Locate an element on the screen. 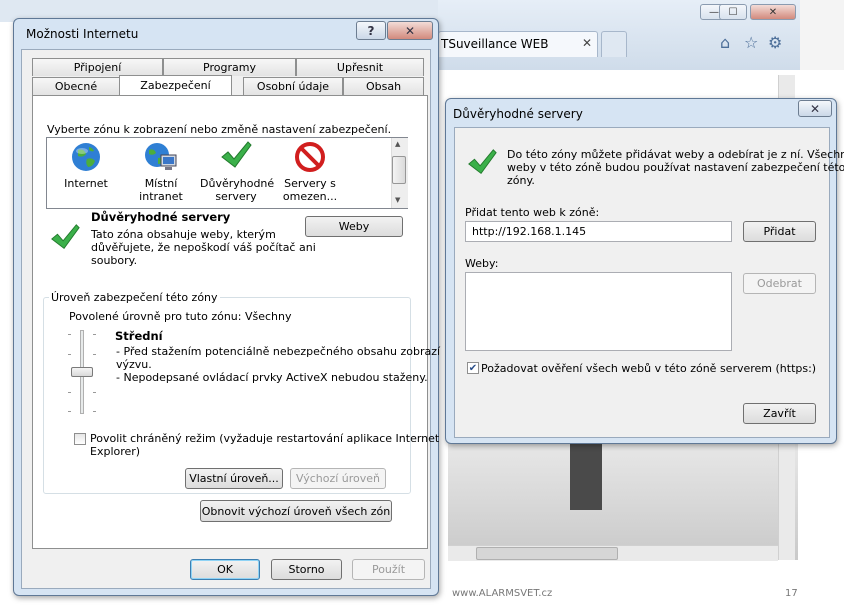 The image size is (844, 606). security-level-group is located at coordinates (227, 395).